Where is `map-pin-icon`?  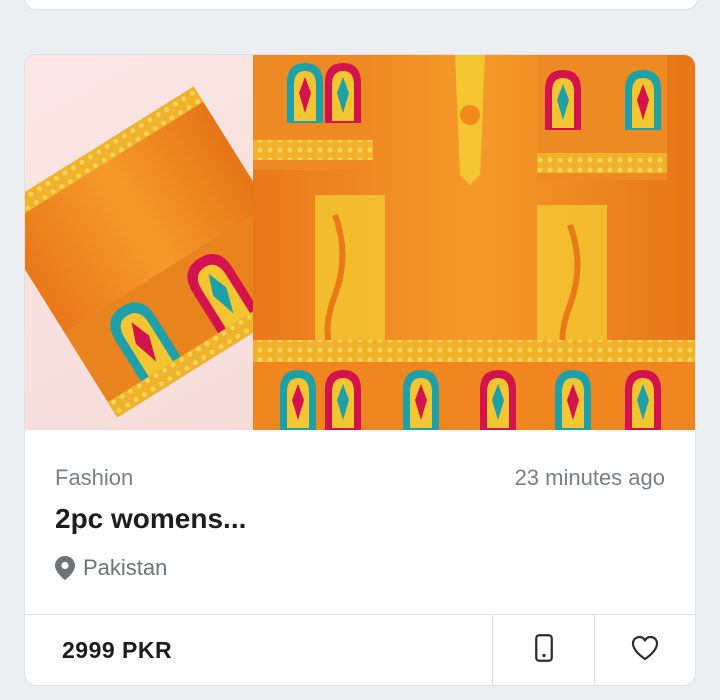 map-pin-icon is located at coordinates (65, 568).